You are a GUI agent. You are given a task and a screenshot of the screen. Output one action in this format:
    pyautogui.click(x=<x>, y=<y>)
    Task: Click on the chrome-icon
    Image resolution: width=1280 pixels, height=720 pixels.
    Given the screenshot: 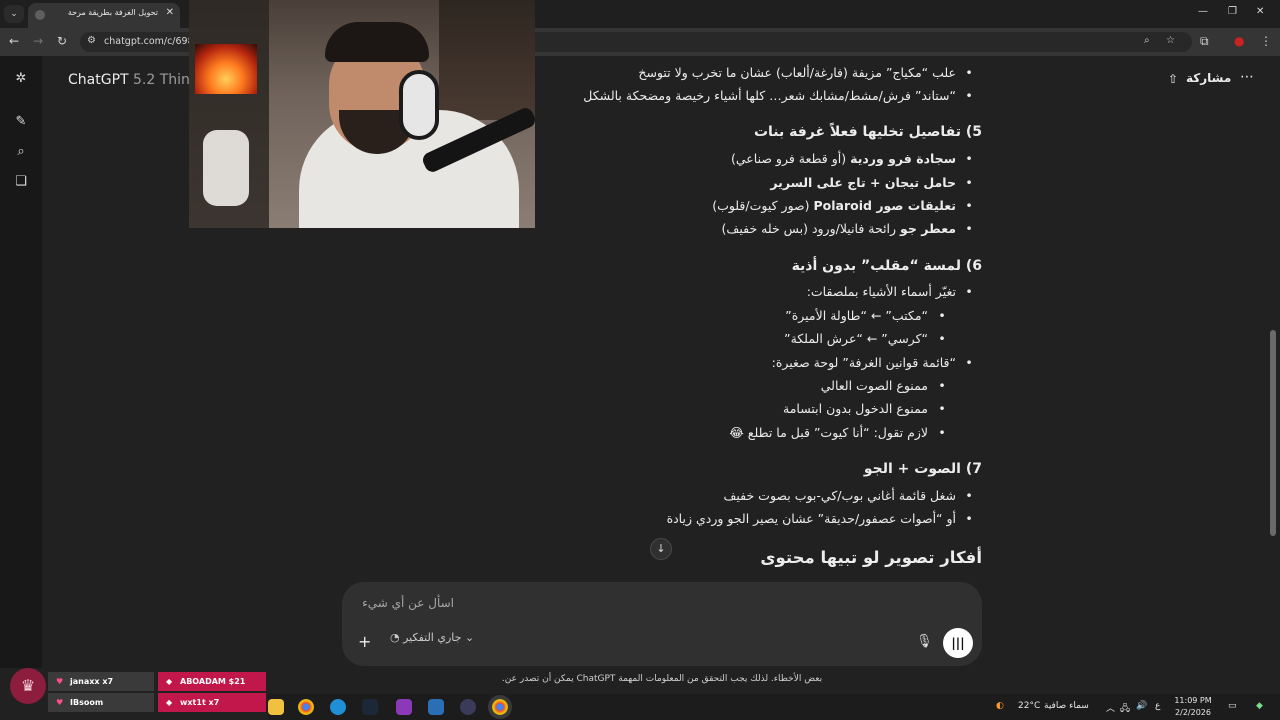 What is the action you would take?
    pyautogui.click(x=306, y=707)
    